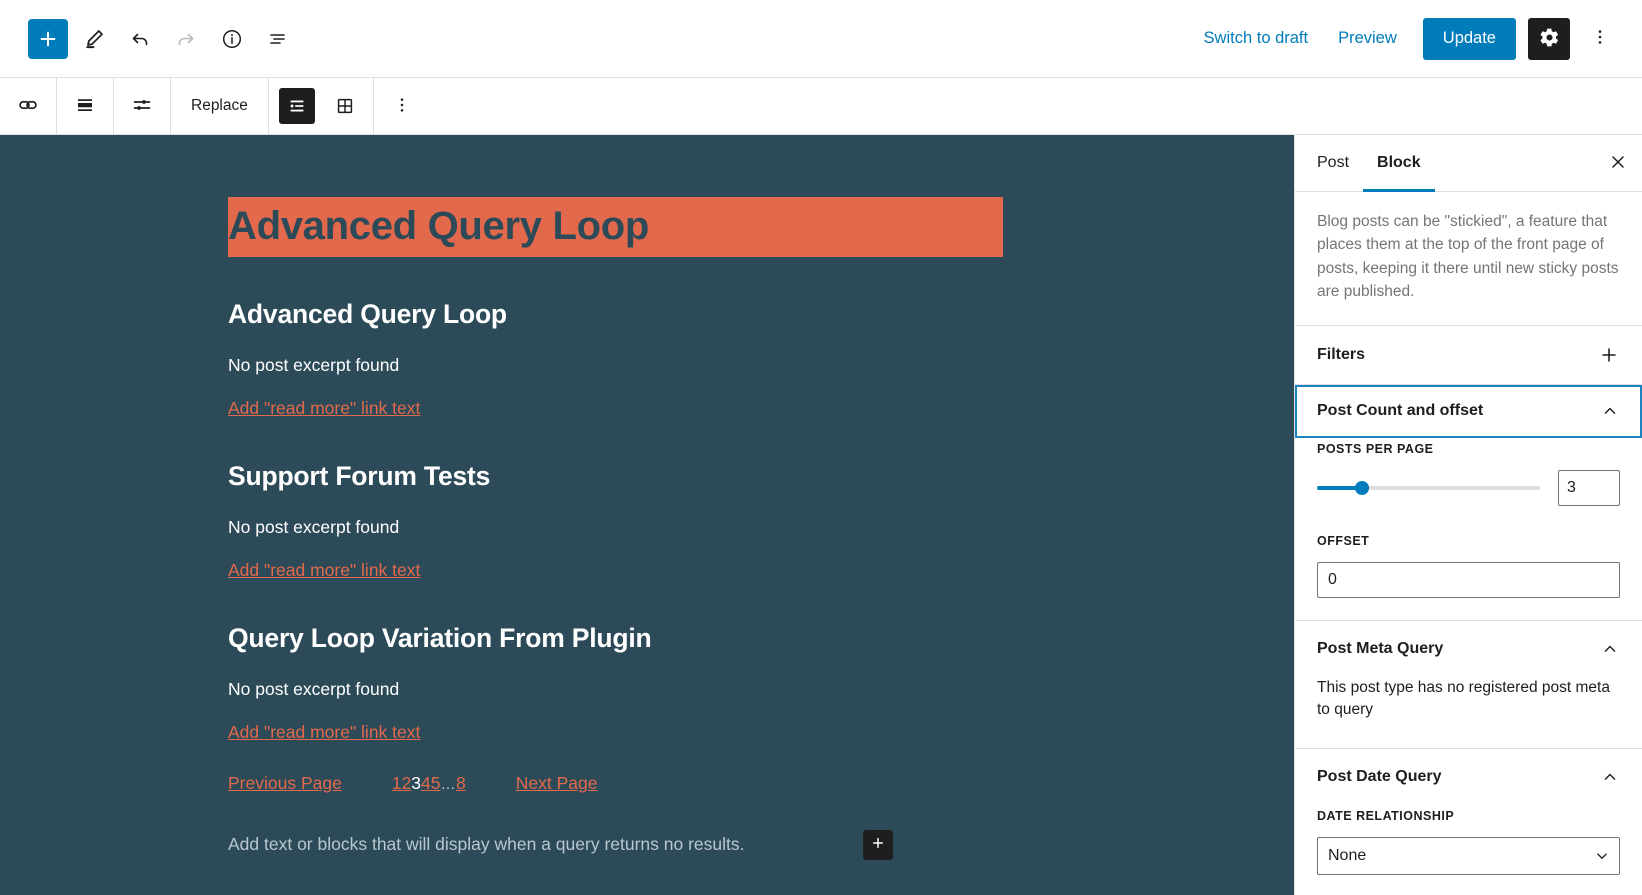 Image resolution: width=1642 pixels, height=895 pixels. I want to click on offset-input, so click(1468, 580).